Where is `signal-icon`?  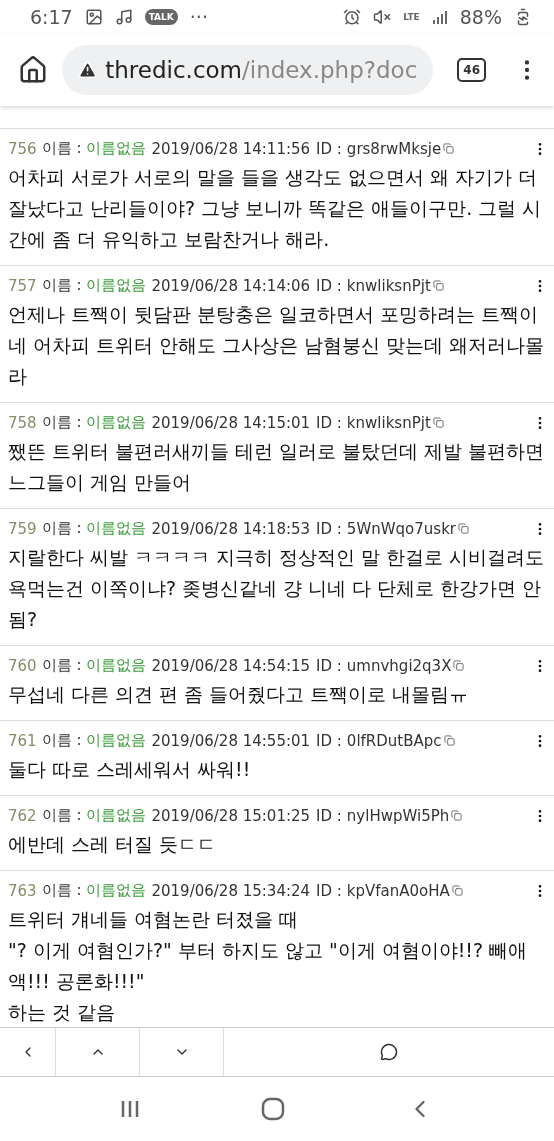
signal-icon is located at coordinates (439, 17).